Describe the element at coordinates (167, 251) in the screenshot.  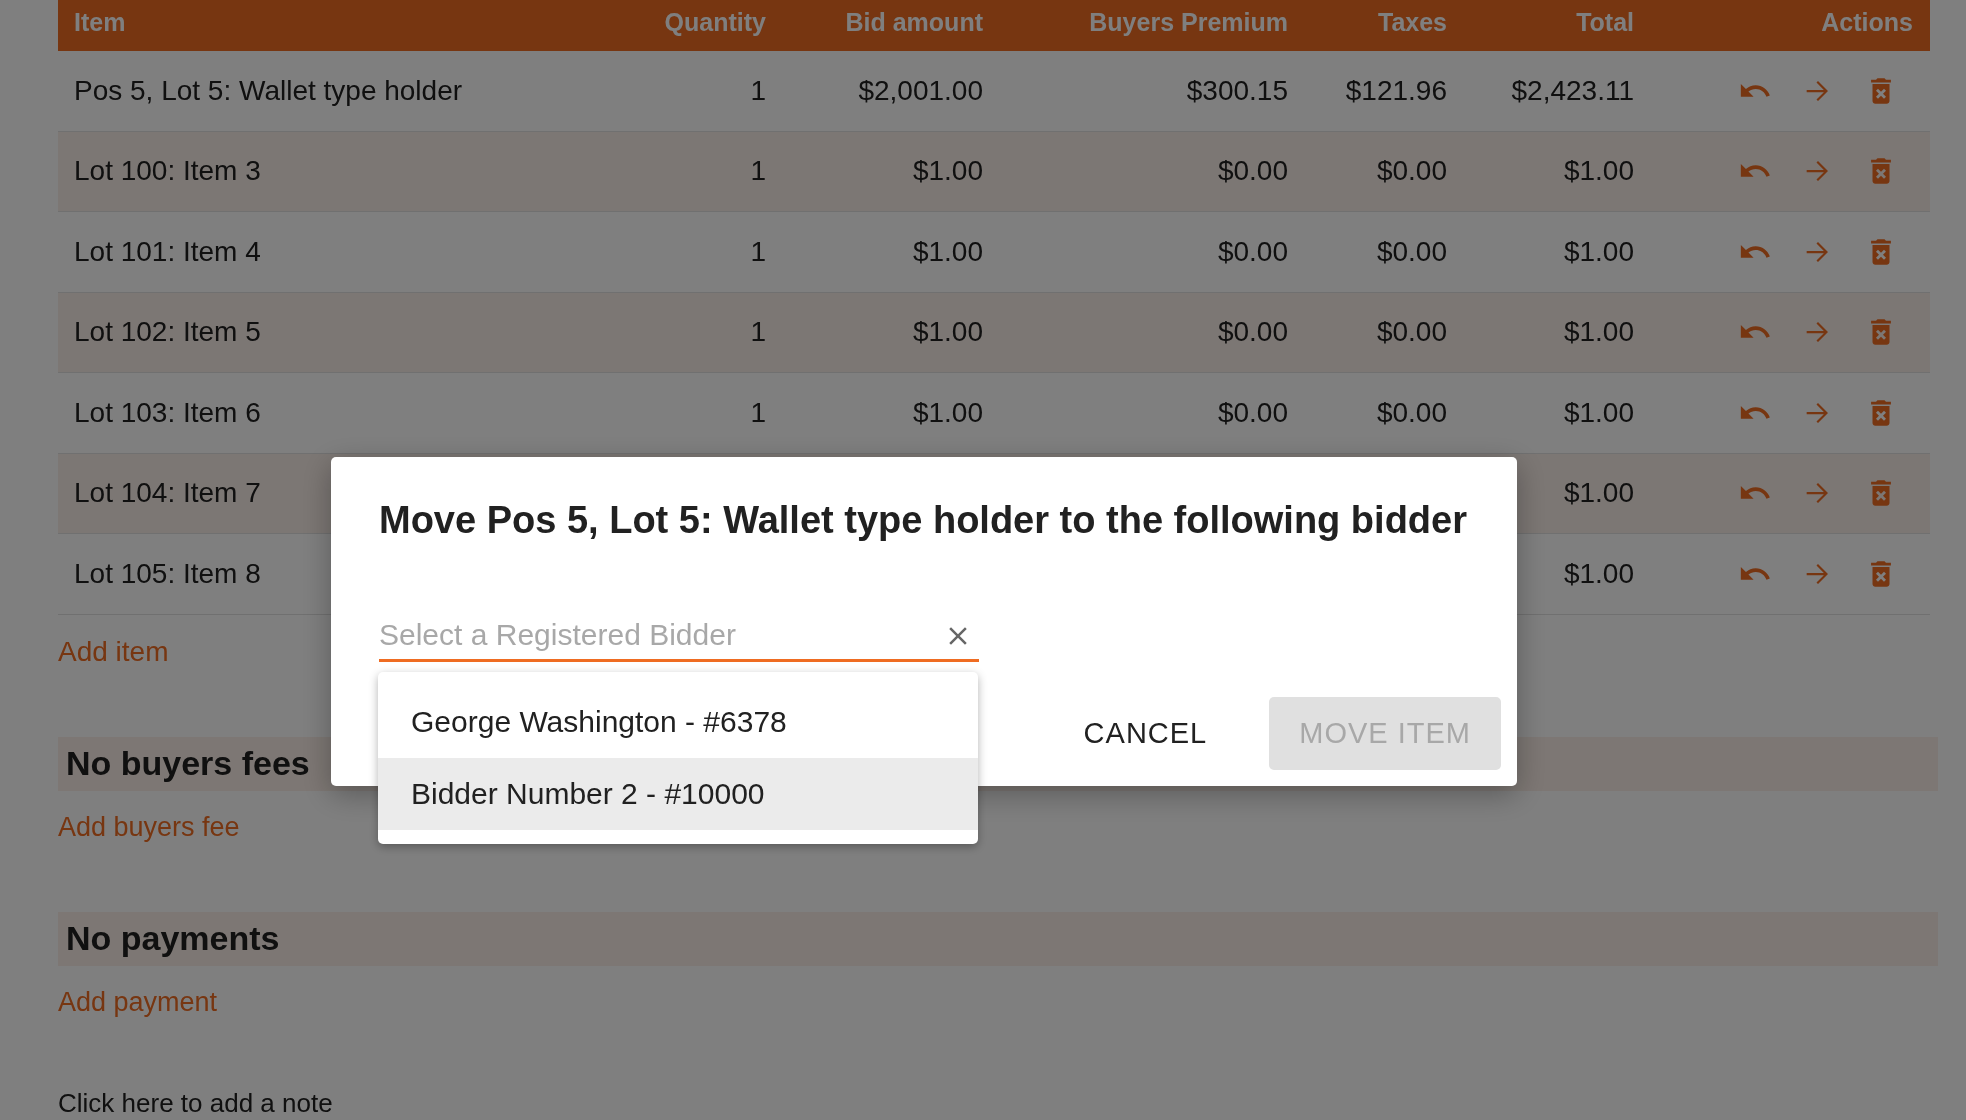
I see `item-cell-text: Lot 101: Item 4` at that location.